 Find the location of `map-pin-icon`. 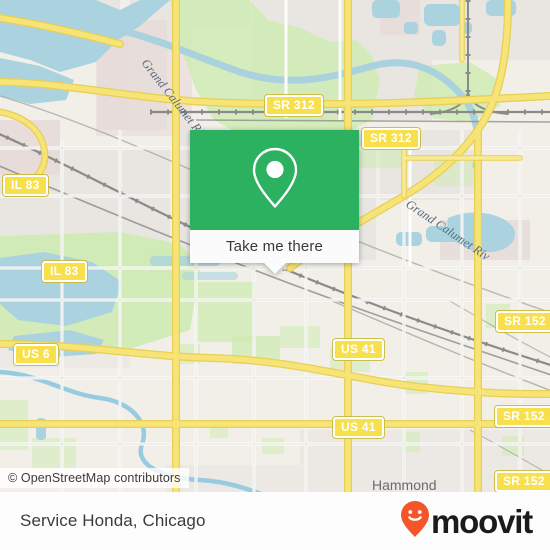

map-pin-icon is located at coordinates (275, 180).